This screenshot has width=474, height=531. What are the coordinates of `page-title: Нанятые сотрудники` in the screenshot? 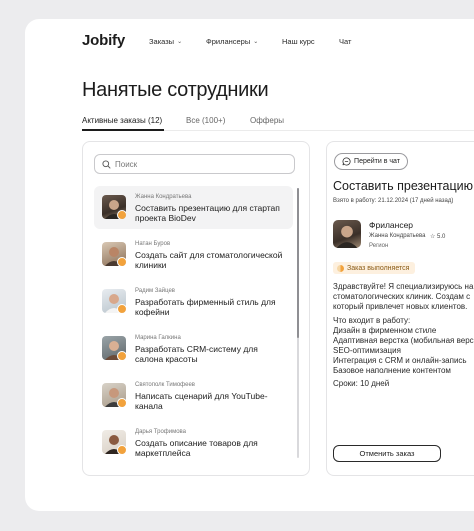 It's located at (175, 90).